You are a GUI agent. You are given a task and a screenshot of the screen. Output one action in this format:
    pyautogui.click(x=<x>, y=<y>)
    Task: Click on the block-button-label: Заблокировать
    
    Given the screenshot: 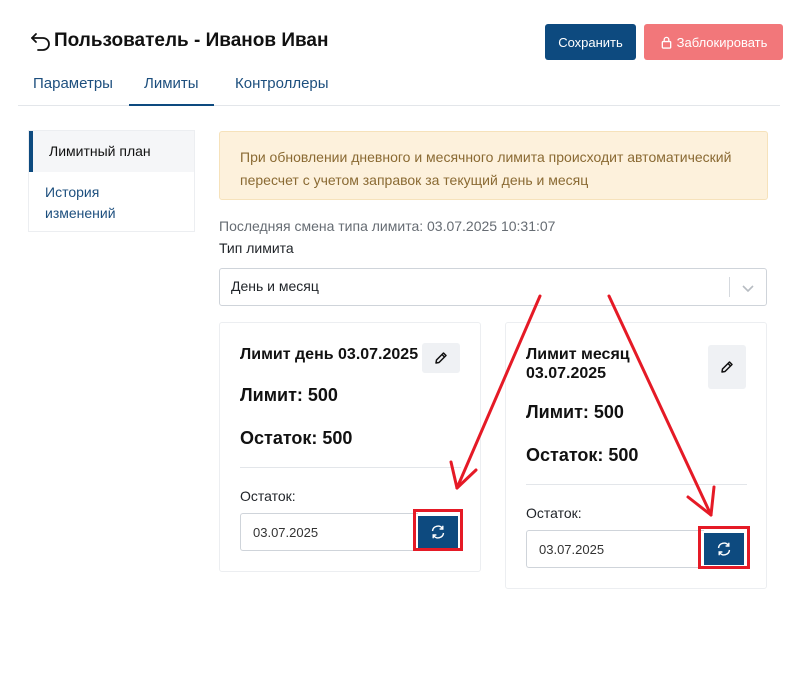 What is the action you would take?
    pyautogui.click(x=722, y=42)
    